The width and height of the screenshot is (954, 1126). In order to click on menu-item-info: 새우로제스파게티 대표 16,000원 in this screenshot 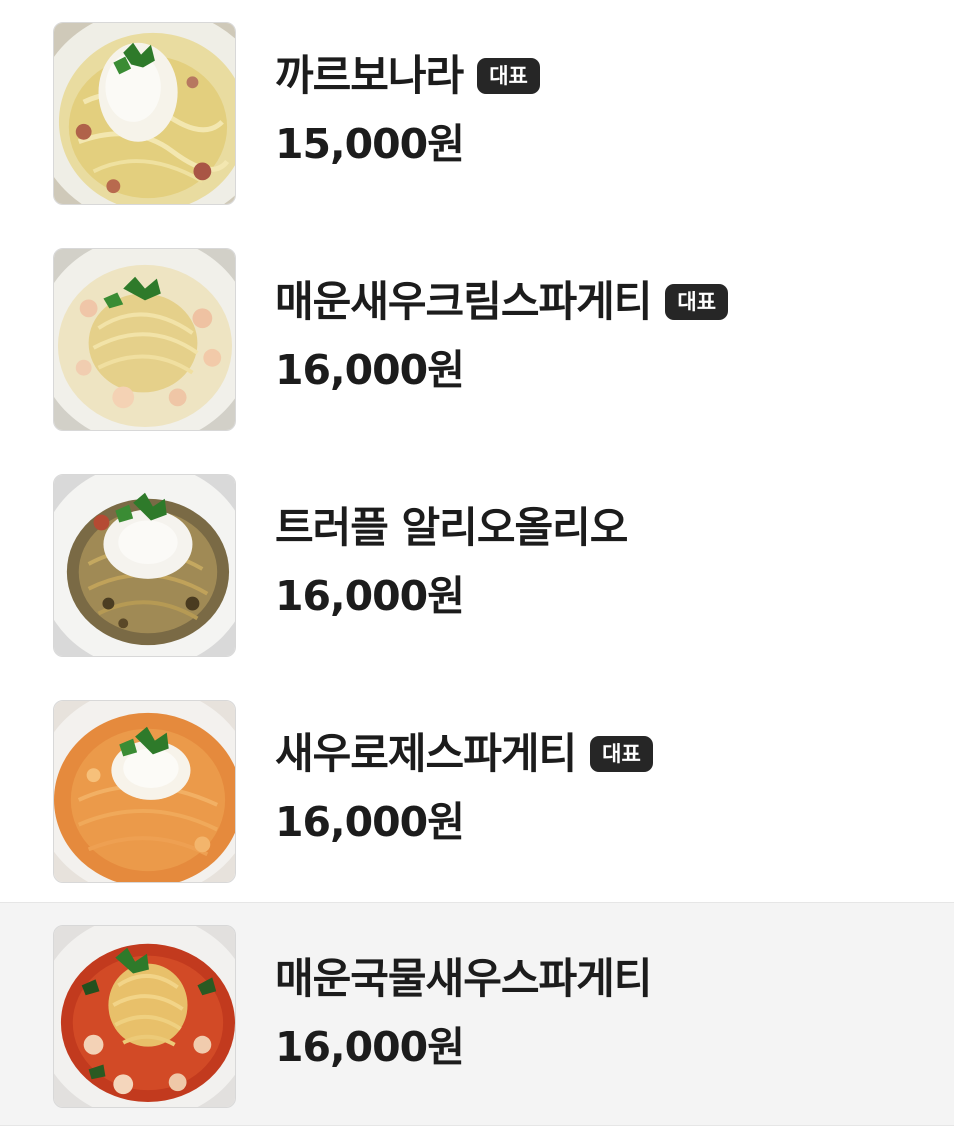, I will do `click(604, 787)`.